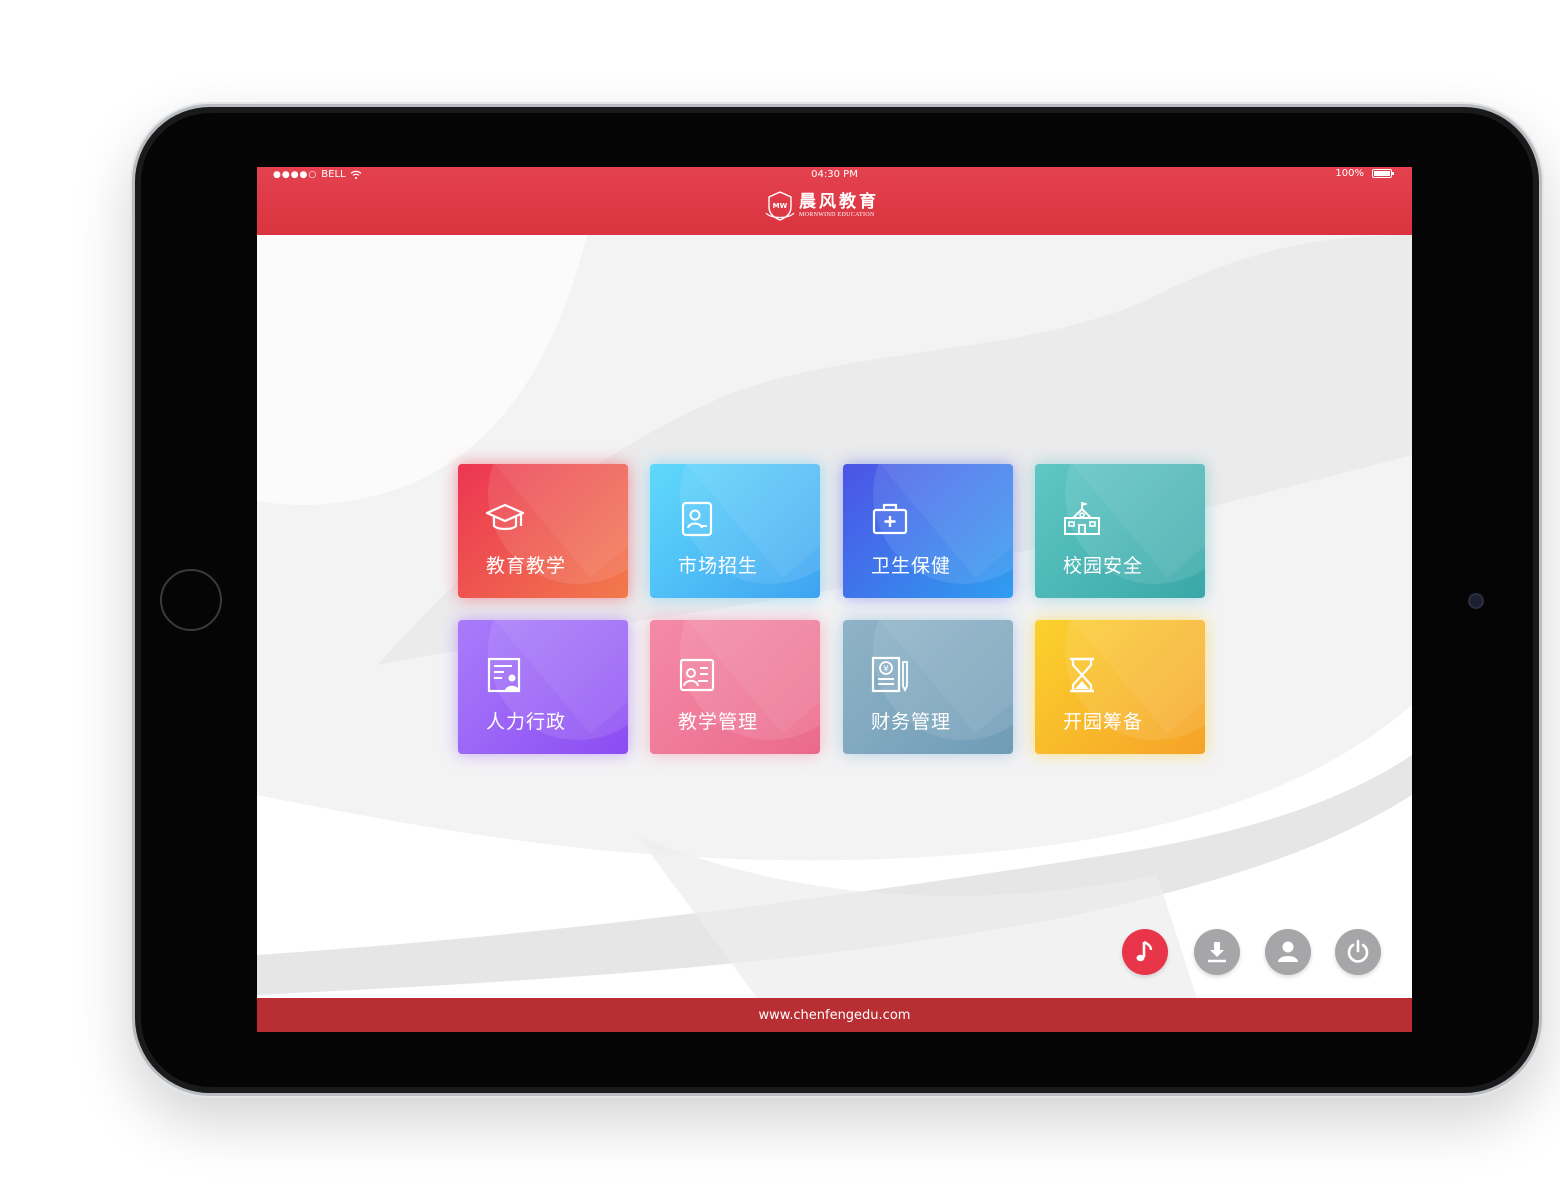  Describe the element at coordinates (526, 566) in the screenshot. I see `tile-label: 教育教学` at that location.